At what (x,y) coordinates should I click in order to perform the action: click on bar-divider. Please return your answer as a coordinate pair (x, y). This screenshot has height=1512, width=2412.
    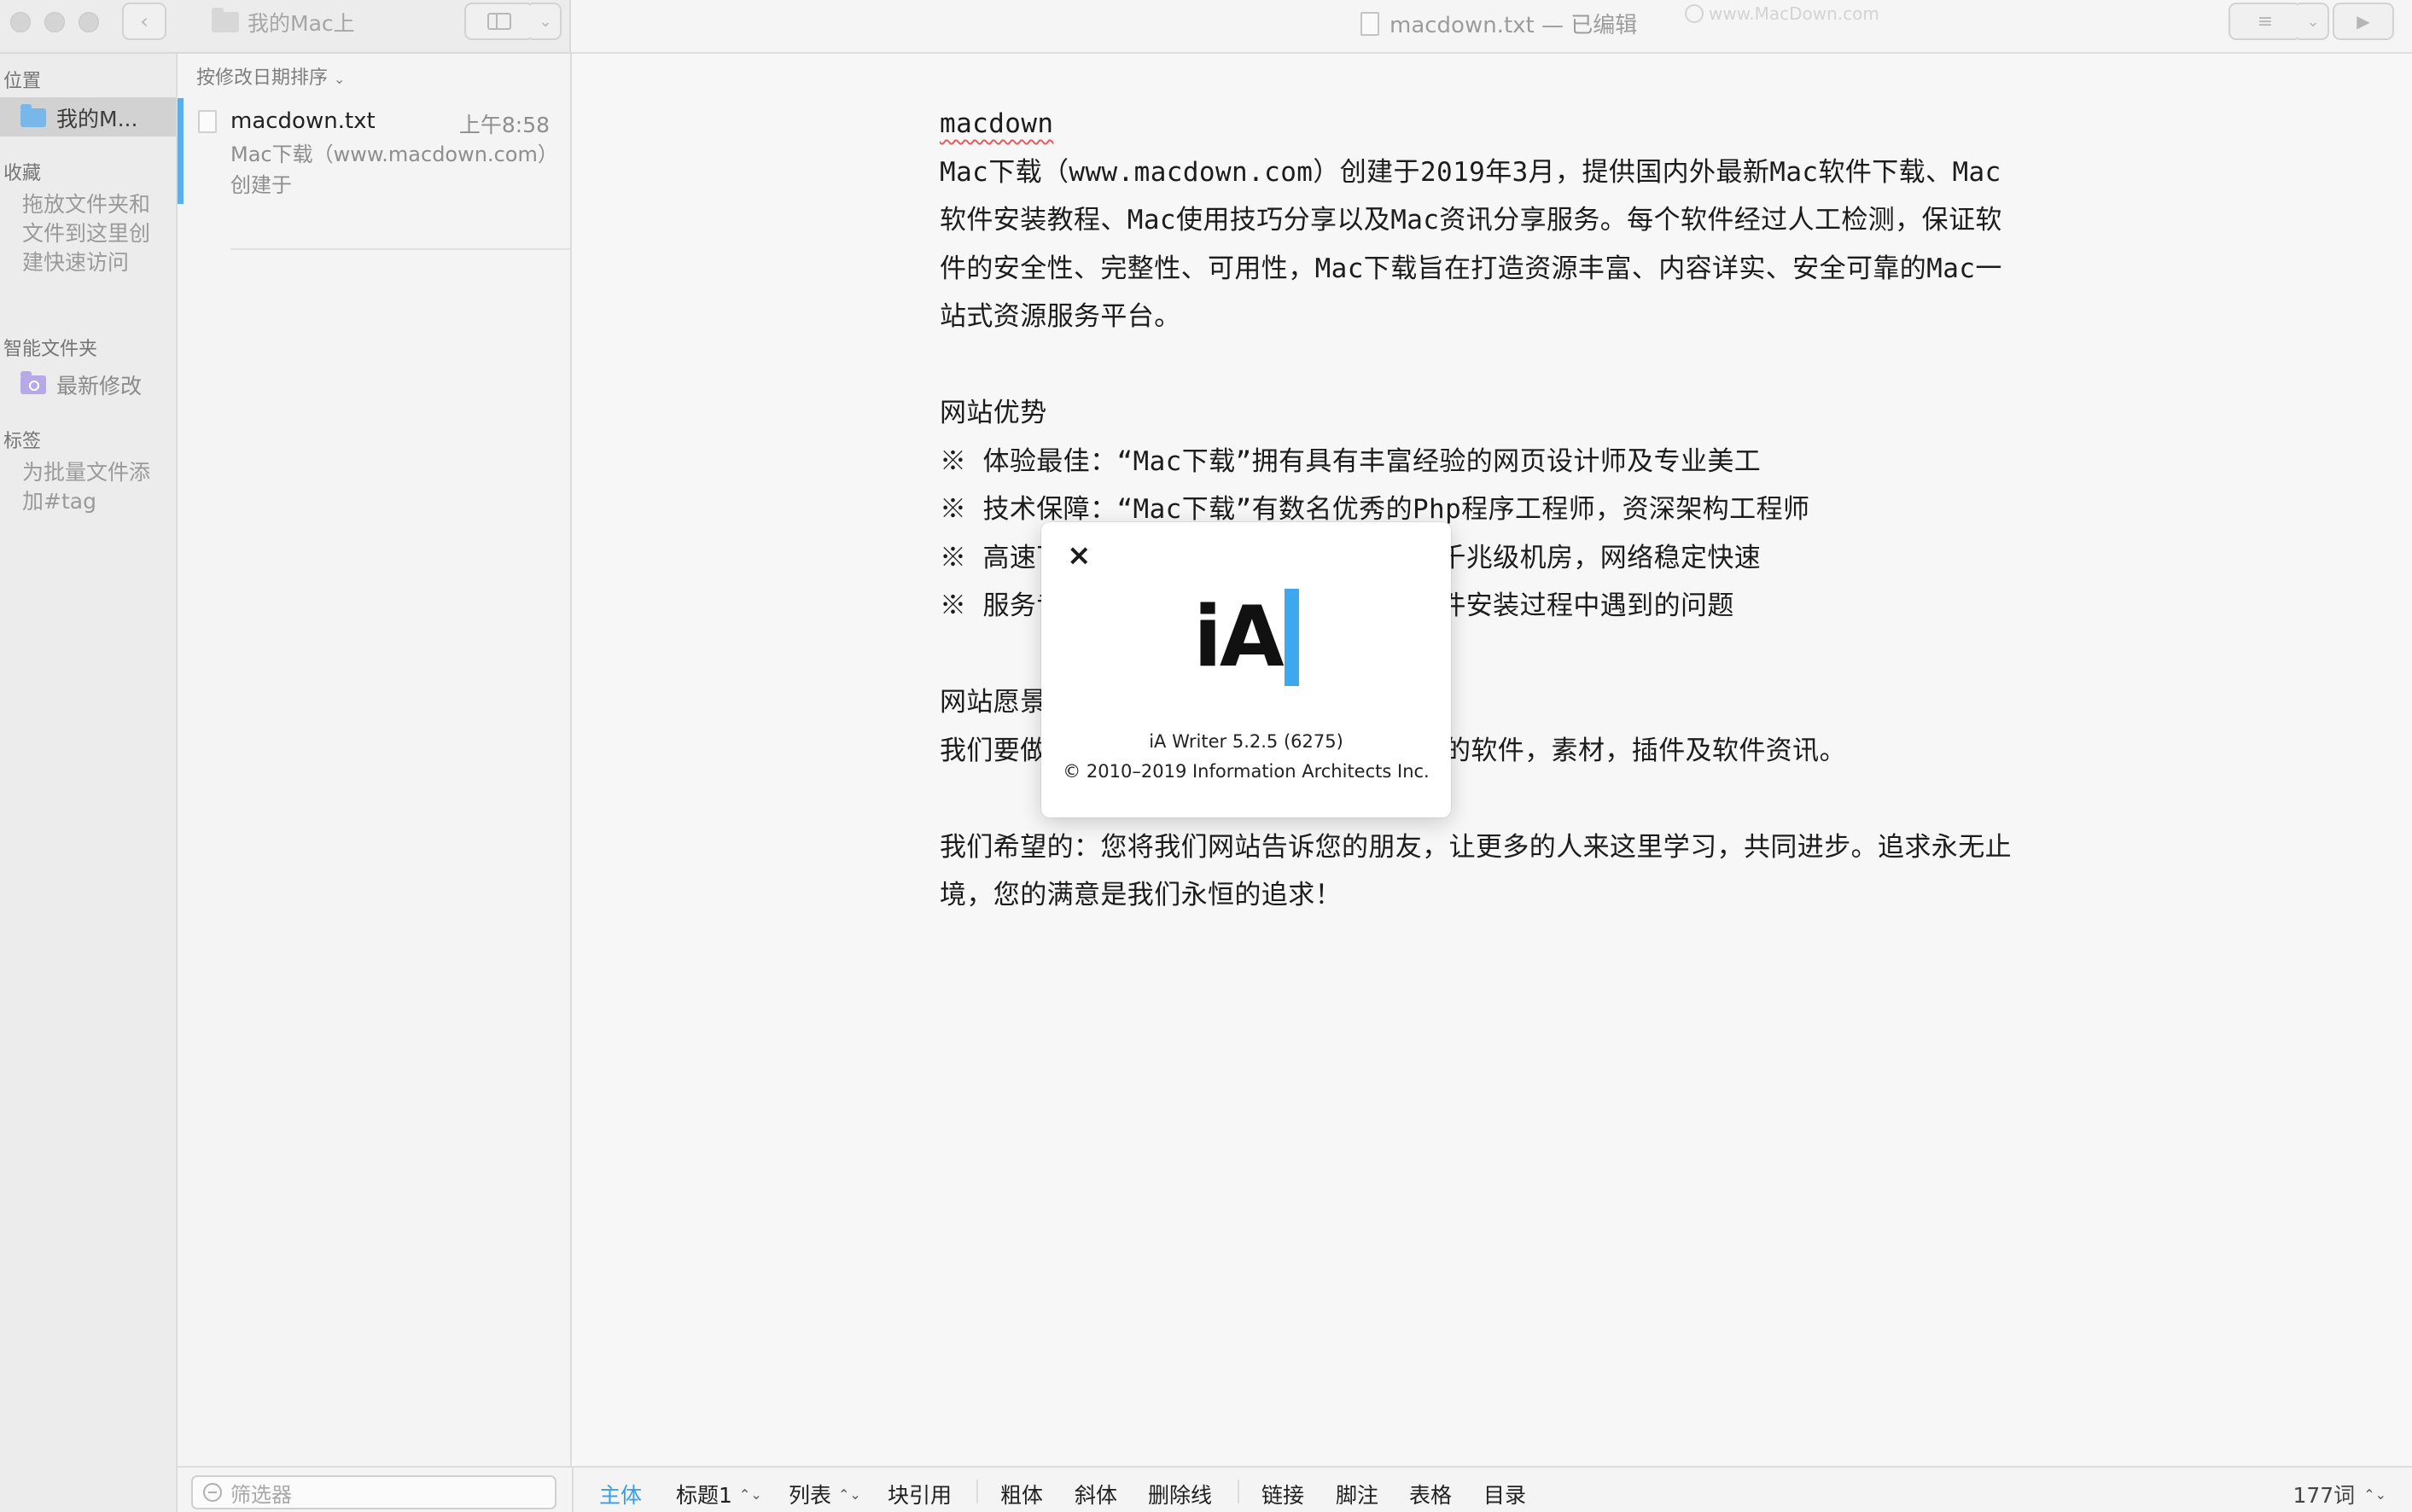
    Looking at the image, I should click on (573, 1490).